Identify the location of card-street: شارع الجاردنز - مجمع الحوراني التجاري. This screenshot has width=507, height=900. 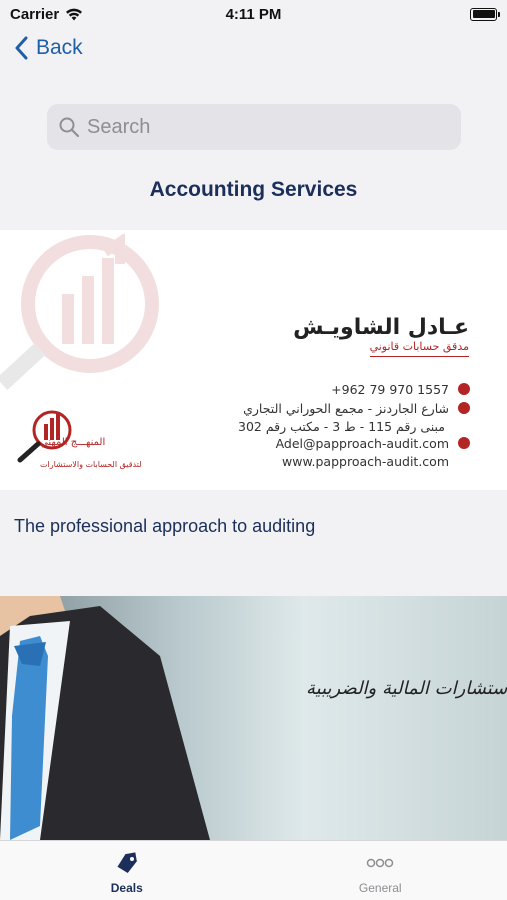
(346, 408).